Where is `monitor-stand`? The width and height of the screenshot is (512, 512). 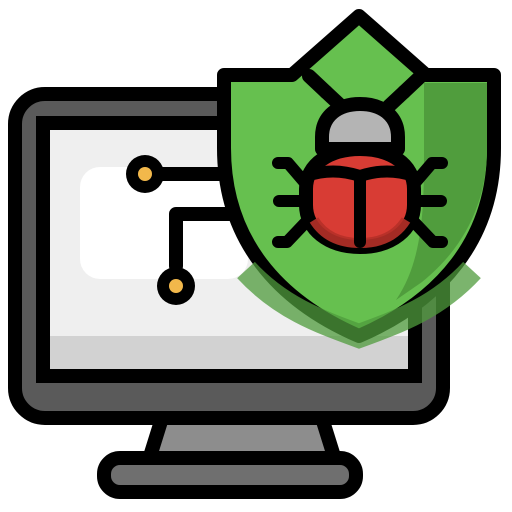 monitor-stand is located at coordinates (230, 455).